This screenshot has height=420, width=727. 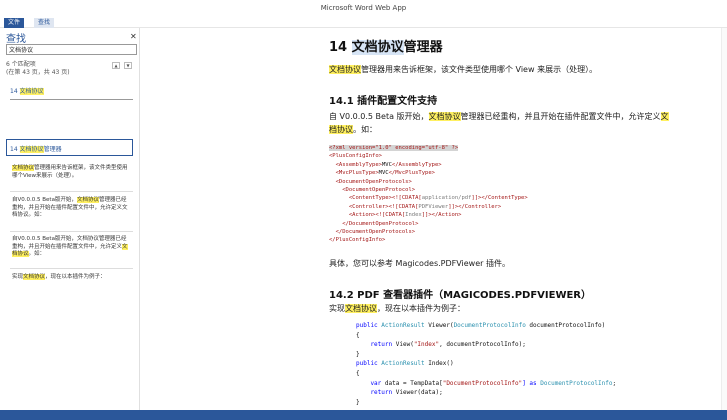 I want to click on section-heading: 14.1 插件配置文件支持, so click(x=383, y=101).